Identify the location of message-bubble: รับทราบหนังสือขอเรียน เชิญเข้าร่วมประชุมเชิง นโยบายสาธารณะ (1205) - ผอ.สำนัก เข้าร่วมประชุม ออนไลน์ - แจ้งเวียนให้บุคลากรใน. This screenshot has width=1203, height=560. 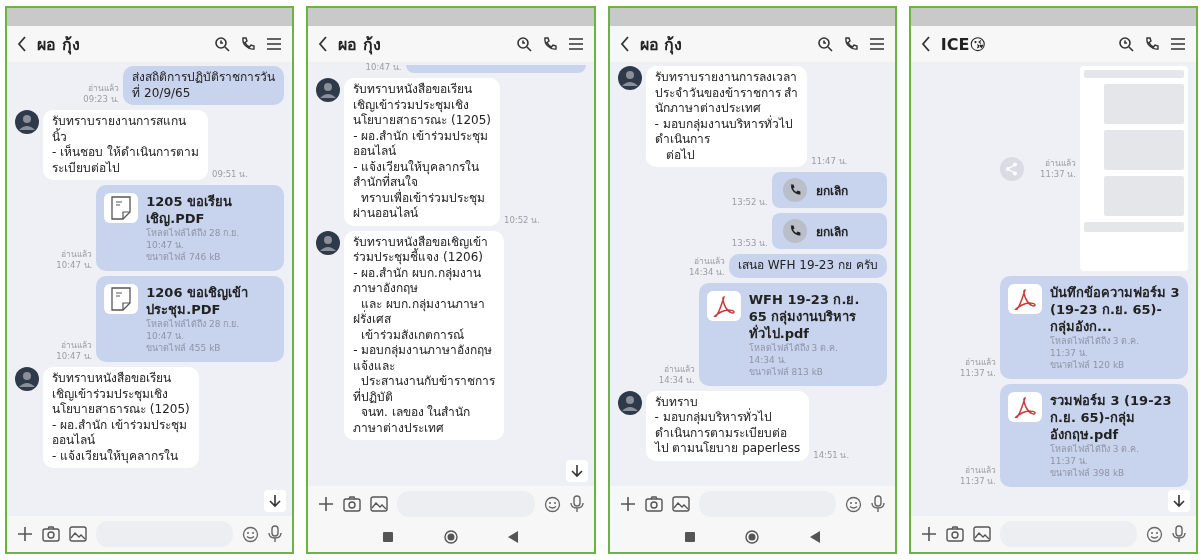
(121, 417).